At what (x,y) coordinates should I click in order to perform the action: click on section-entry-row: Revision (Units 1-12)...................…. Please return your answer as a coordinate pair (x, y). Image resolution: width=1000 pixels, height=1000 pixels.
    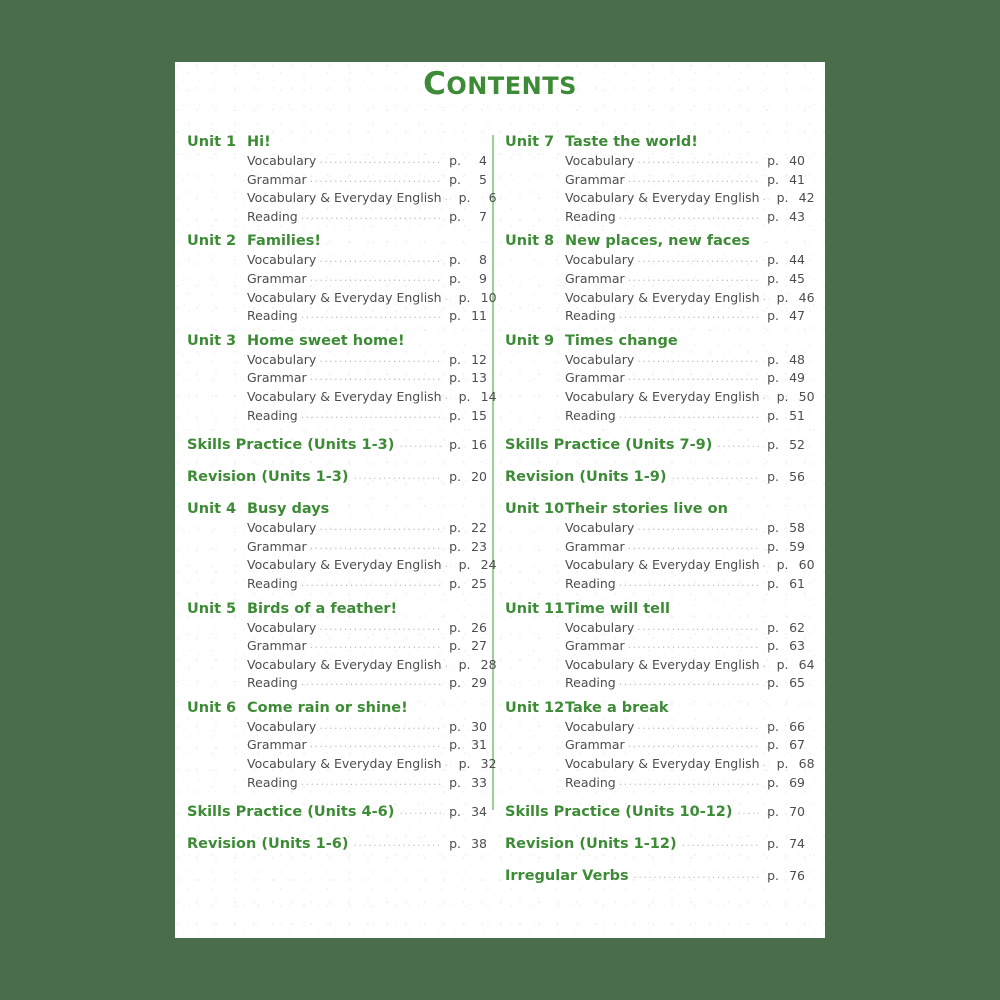
    Looking at the image, I should click on (655, 844).